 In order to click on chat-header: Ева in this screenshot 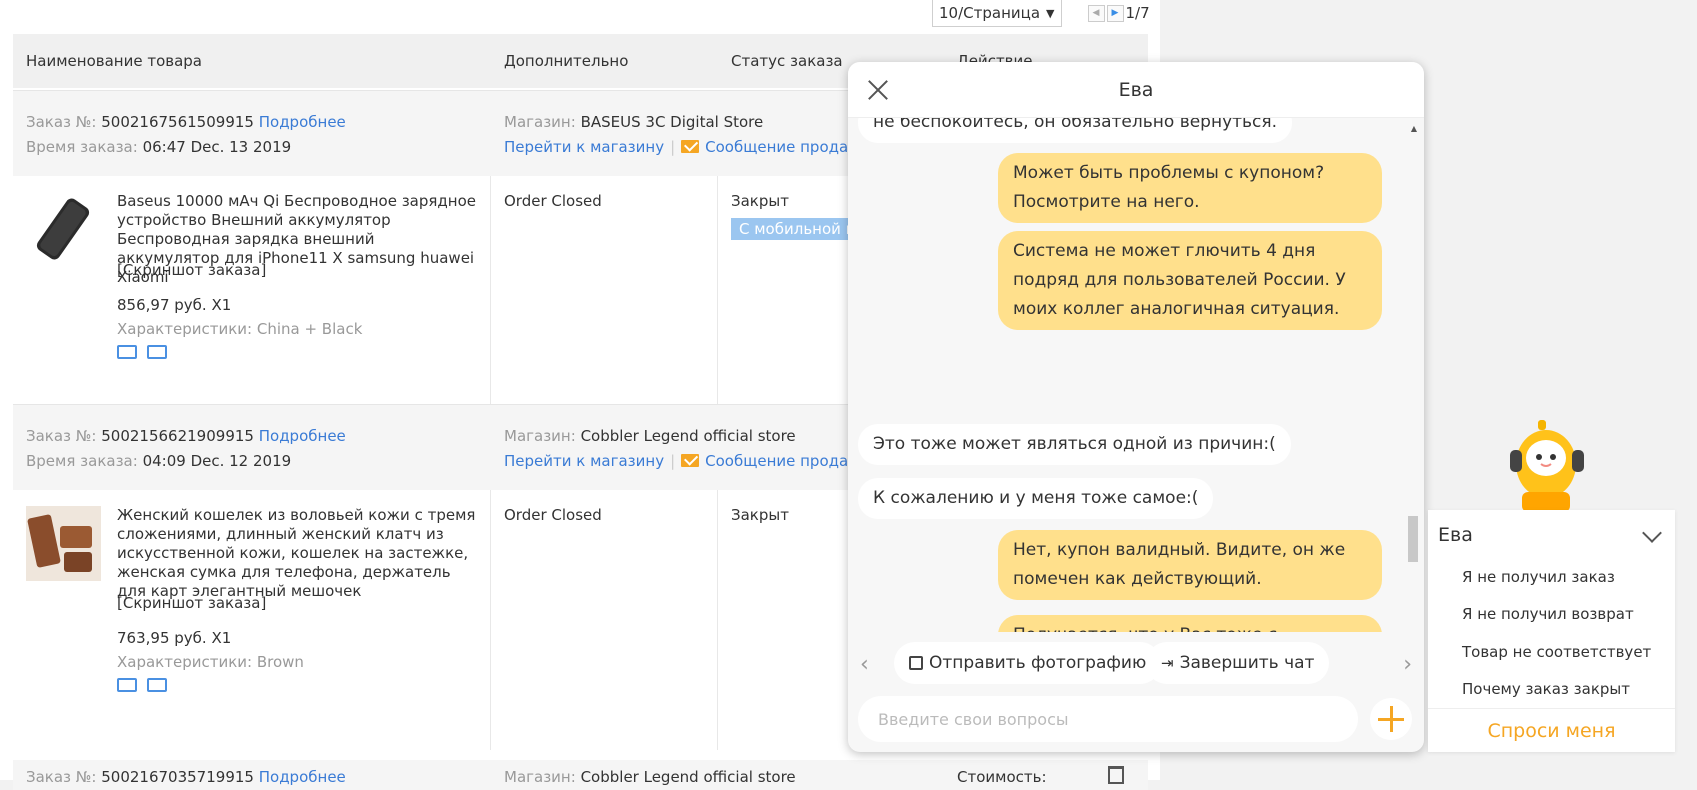, I will do `click(1136, 90)`.